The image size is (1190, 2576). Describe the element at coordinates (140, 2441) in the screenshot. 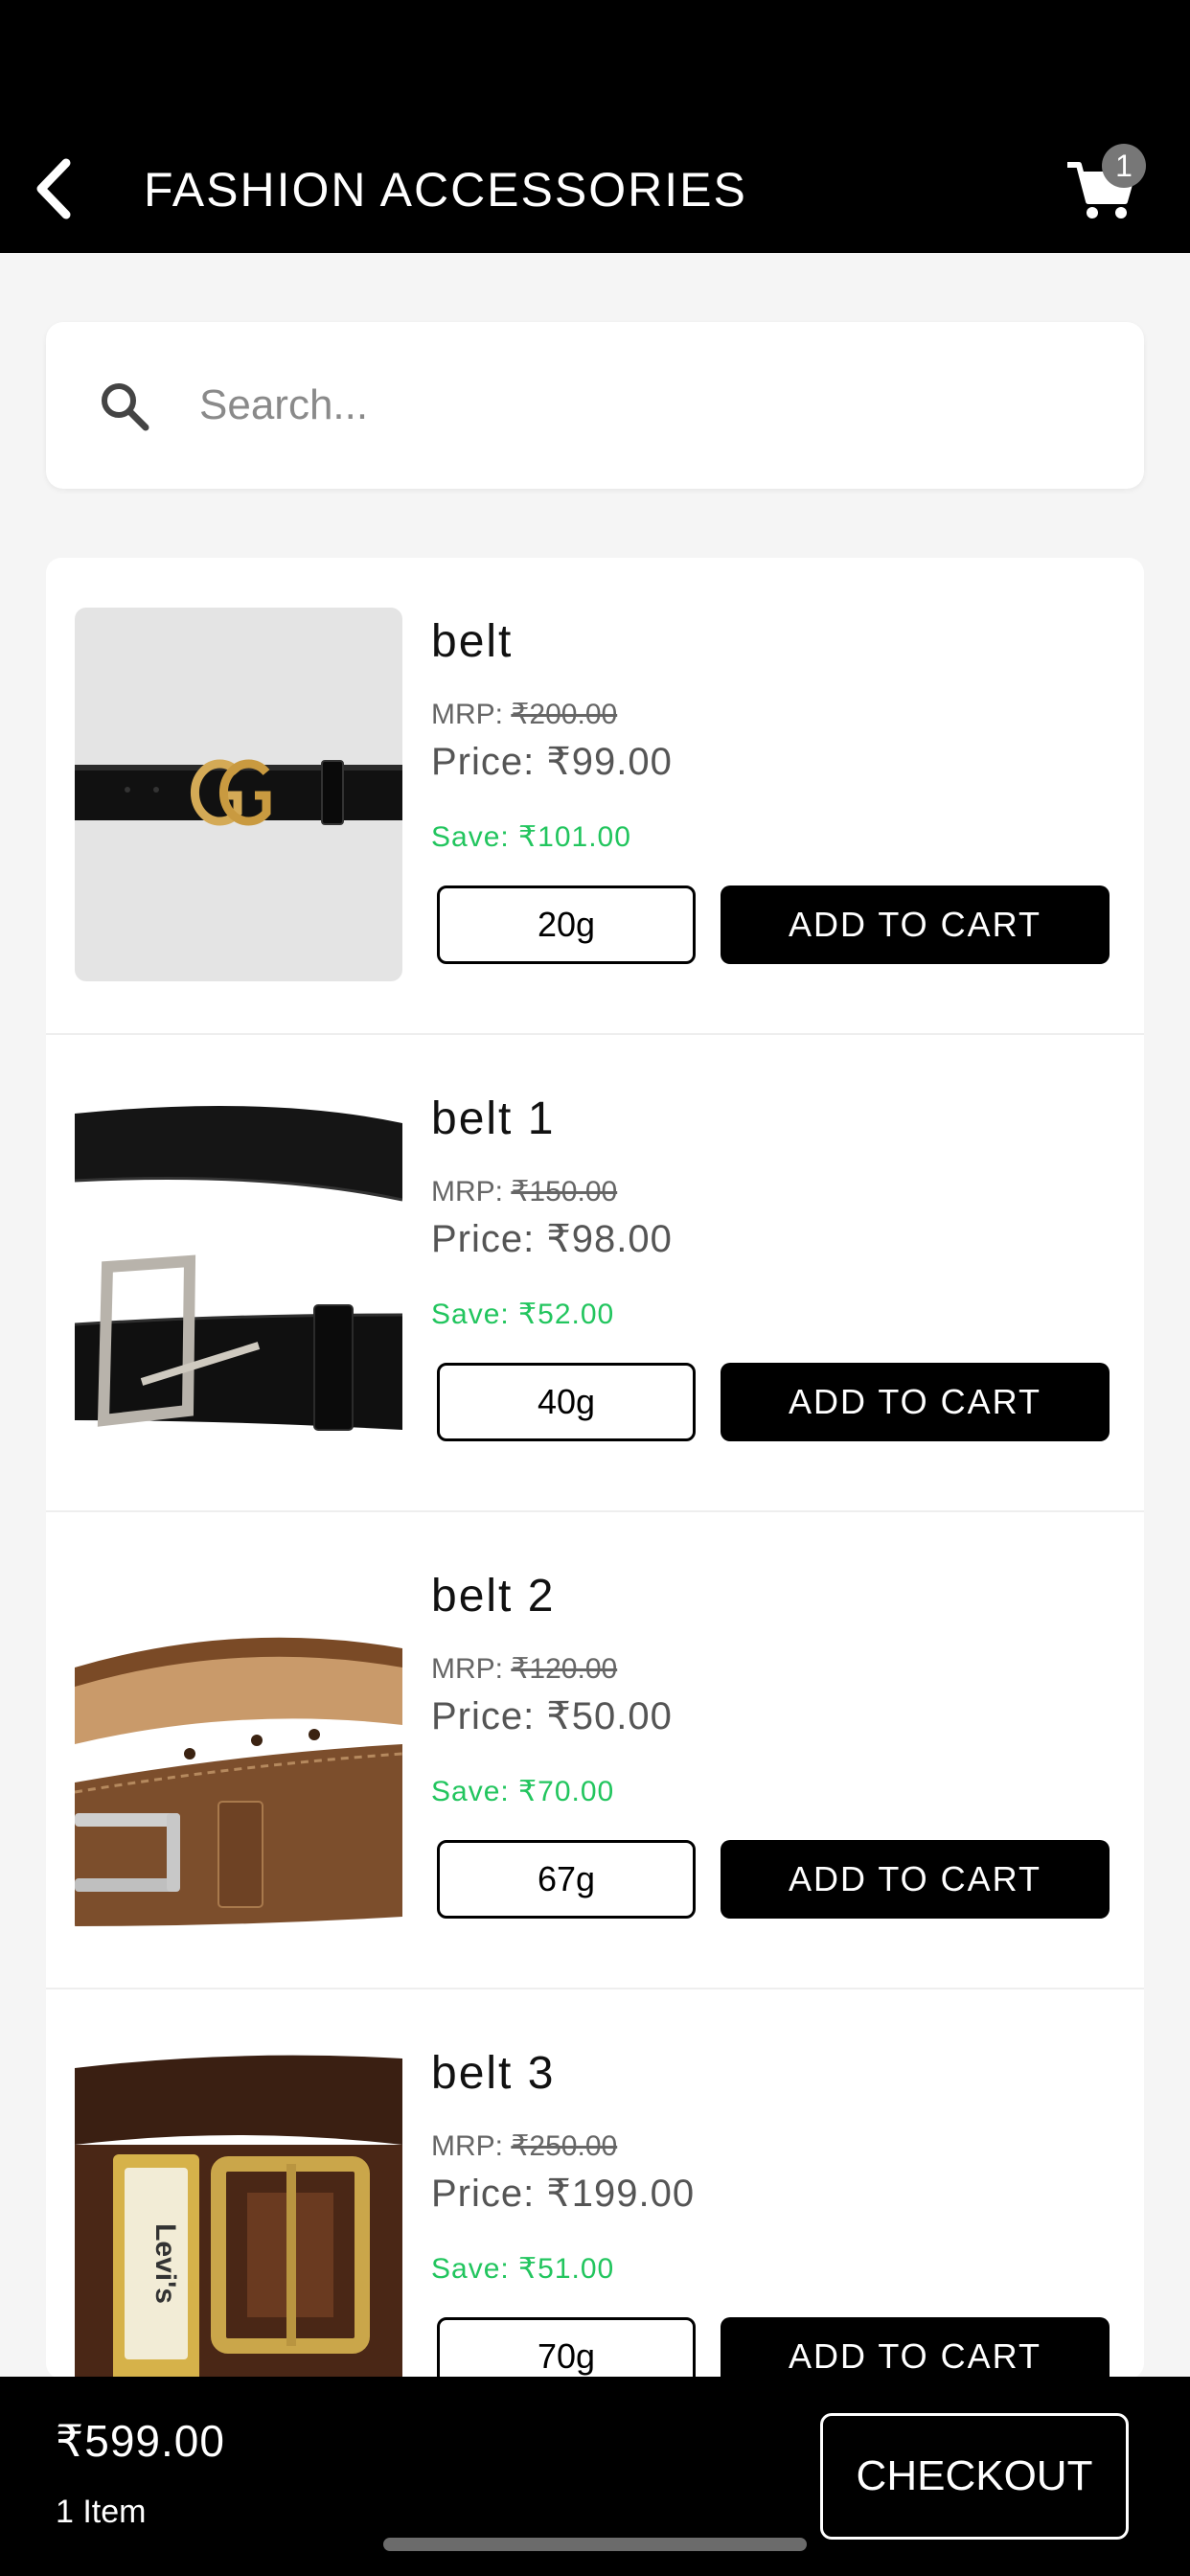

I see `cart-total: ₹599.00` at that location.